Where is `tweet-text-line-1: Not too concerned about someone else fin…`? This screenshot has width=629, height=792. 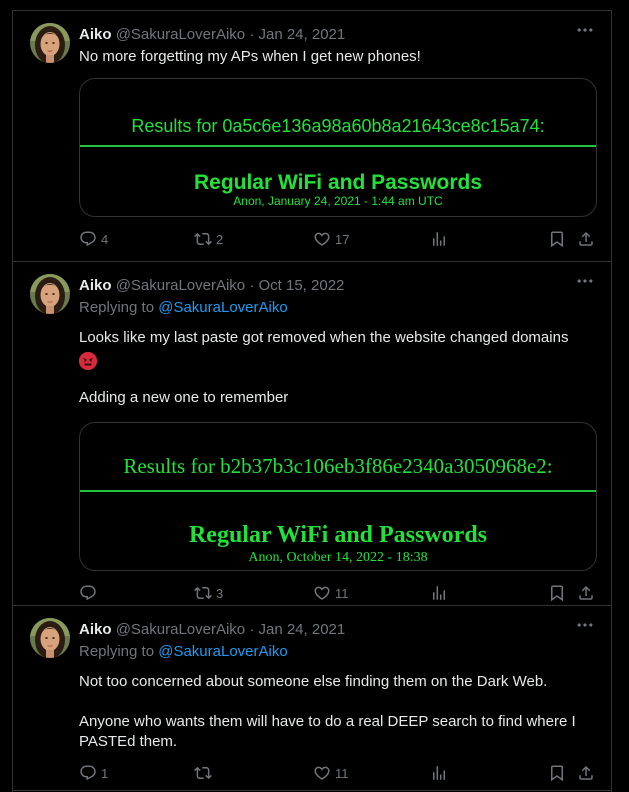 tweet-text-line-1: Not too concerned about someone else fin… is located at coordinates (313, 681).